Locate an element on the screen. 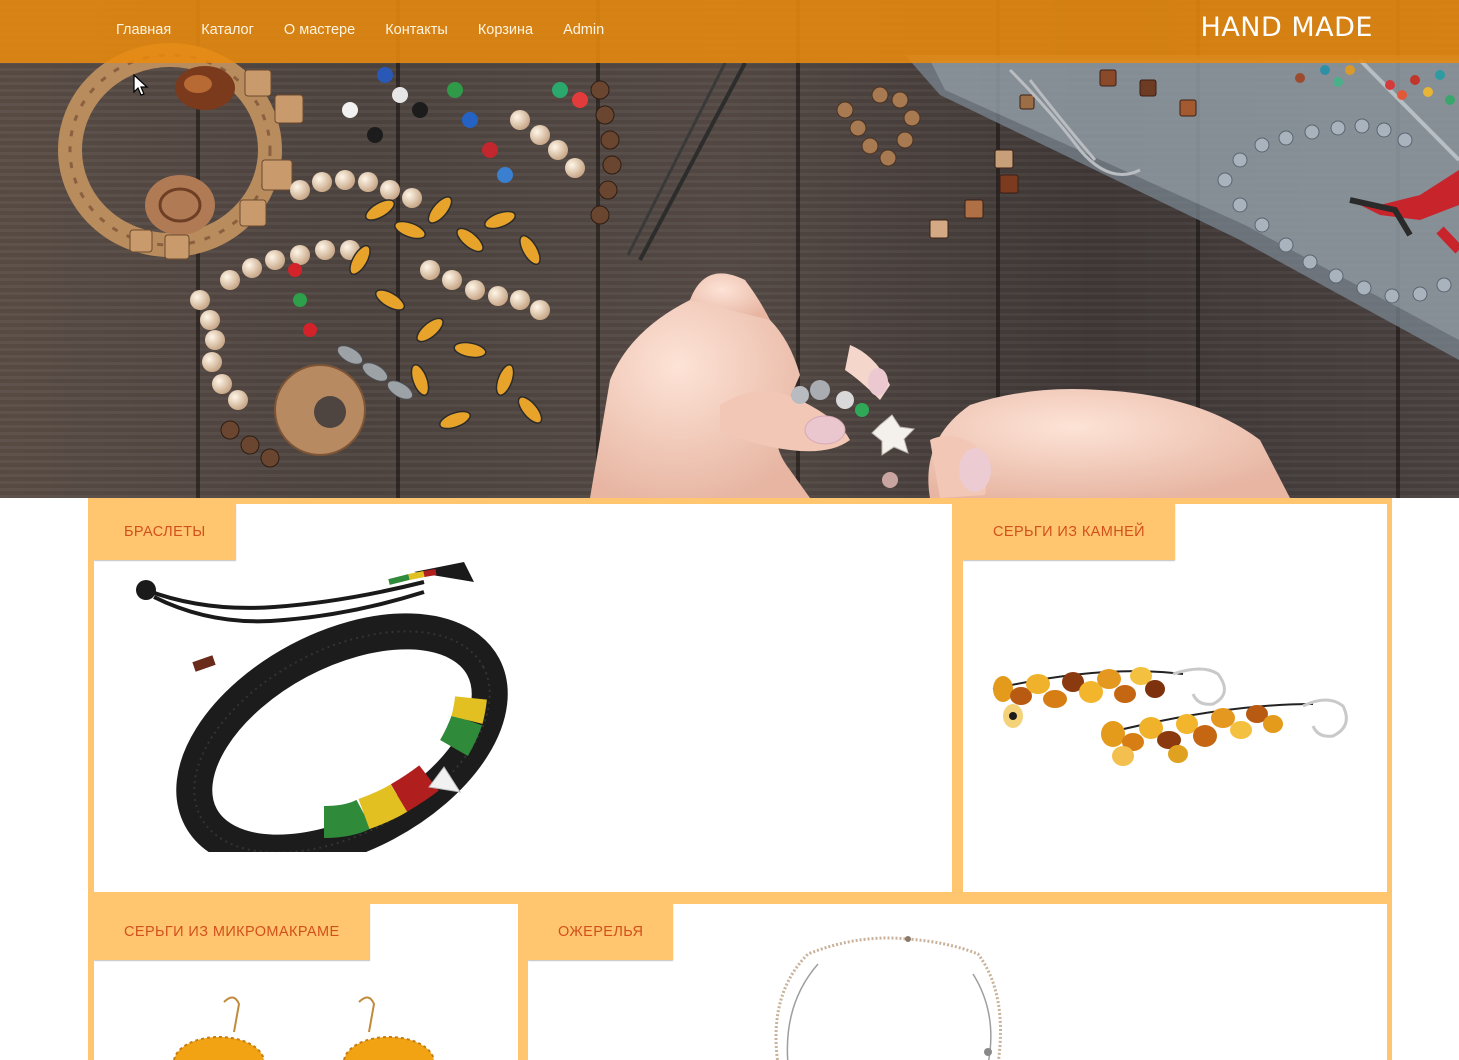 The height and width of the screenshot is (1060, 1459). macrame-earrings-image is located at coordinates (303, 1028).